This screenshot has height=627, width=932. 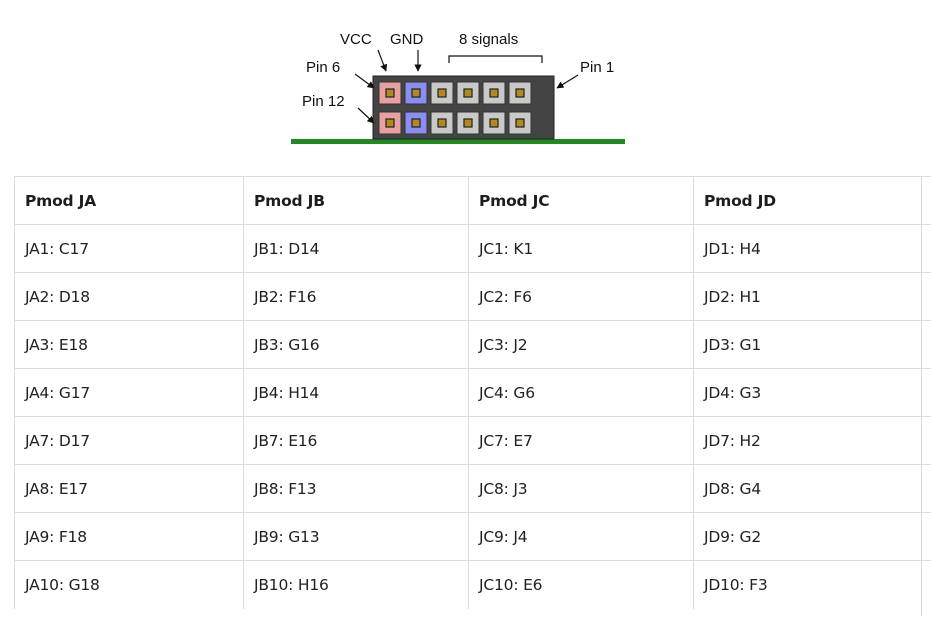 I want to click on header-pmod-jc: Pmod JC, so click(x=581, y=200).